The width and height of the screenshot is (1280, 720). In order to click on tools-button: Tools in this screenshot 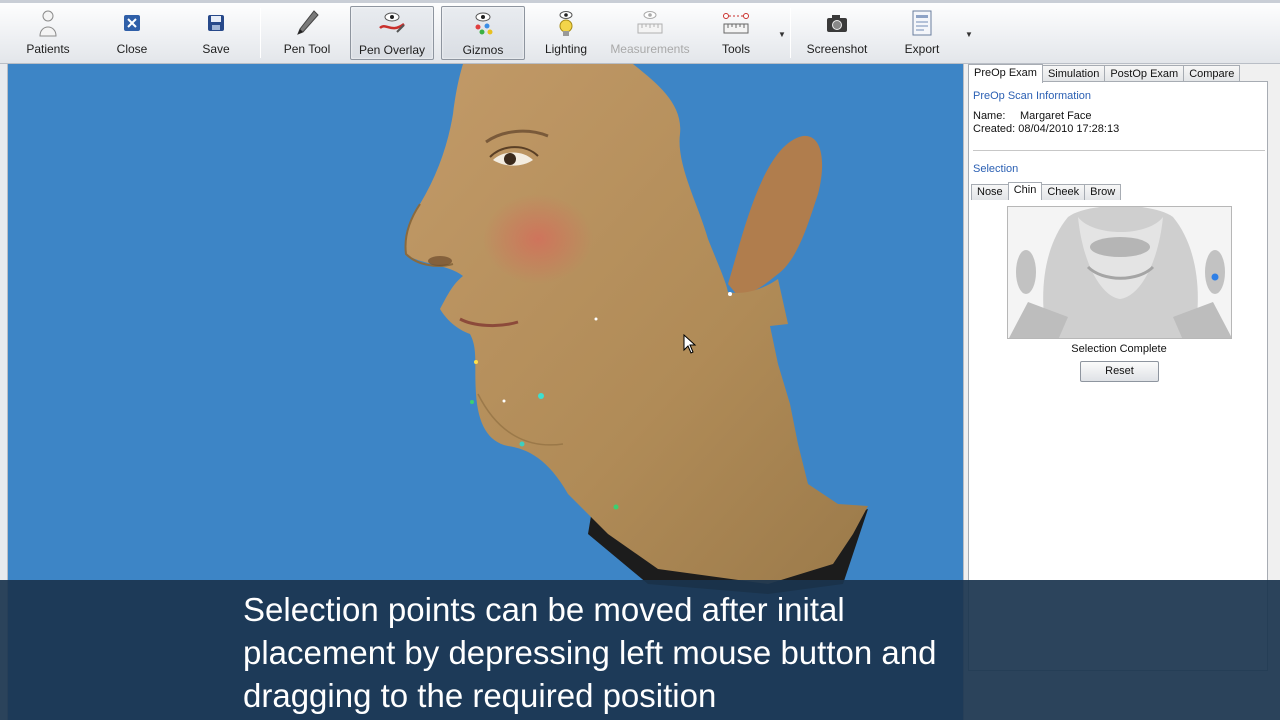, I will do `click(736, 33)`.